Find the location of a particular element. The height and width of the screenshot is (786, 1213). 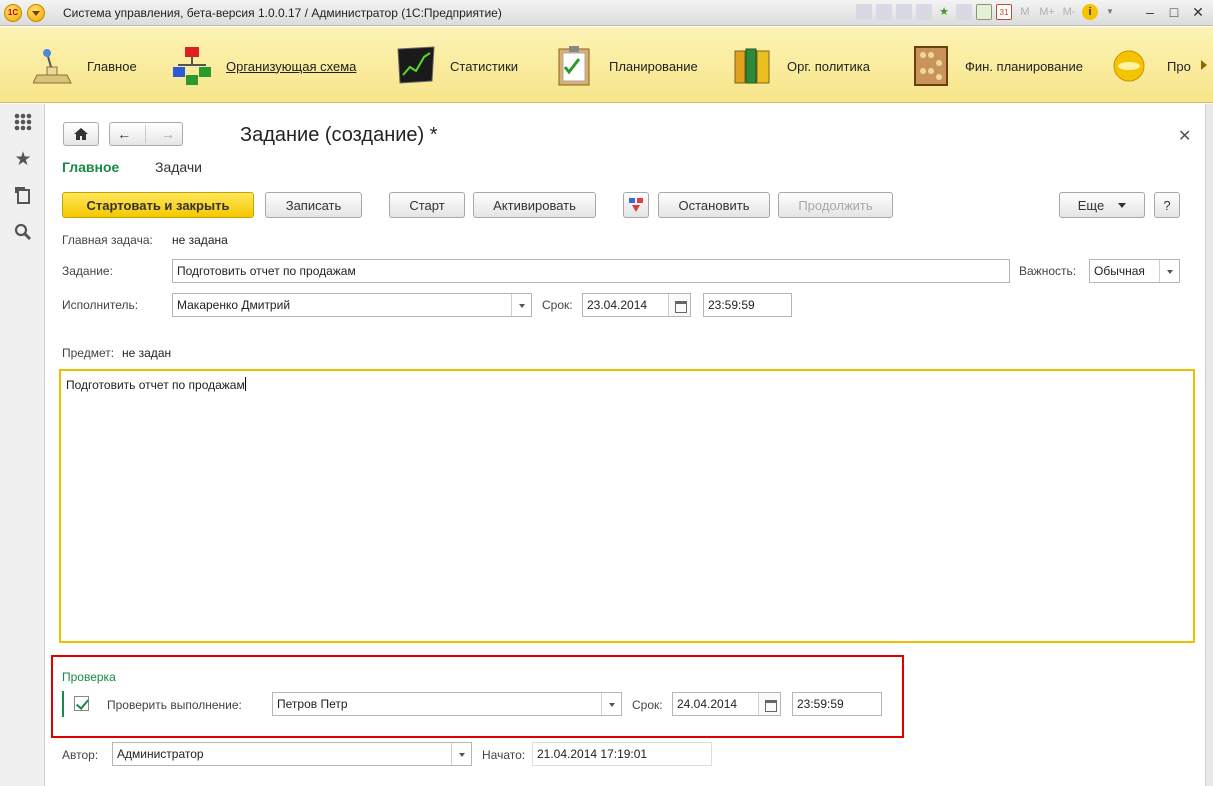

calculator-icon is located at coordinates (984, 12).